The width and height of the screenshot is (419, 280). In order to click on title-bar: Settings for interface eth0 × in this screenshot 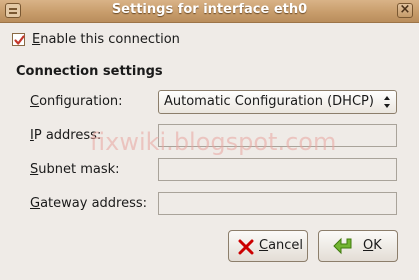, I will do `click(209, 11)`.